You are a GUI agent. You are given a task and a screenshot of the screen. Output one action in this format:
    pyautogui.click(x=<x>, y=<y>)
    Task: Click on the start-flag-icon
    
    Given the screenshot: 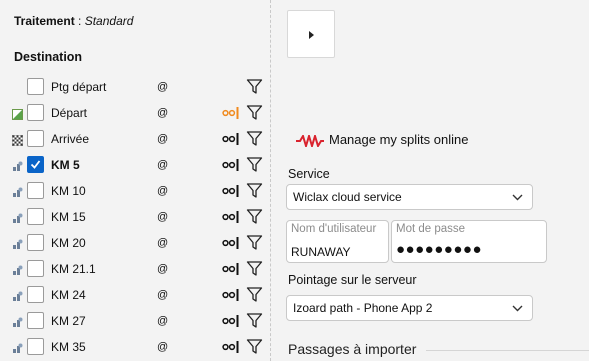 What is the action you would take?
    pyautogui.click(x=17, y=114)
    